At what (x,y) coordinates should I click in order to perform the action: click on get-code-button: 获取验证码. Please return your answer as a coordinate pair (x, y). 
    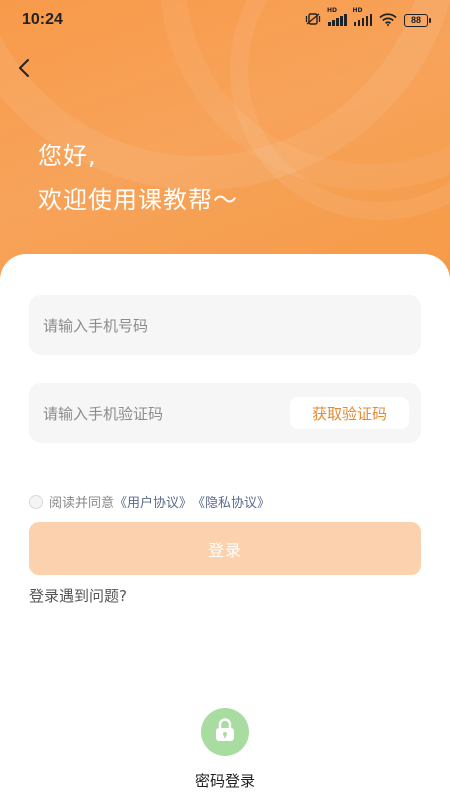
    Looking at the image, I should click on (349, 413).